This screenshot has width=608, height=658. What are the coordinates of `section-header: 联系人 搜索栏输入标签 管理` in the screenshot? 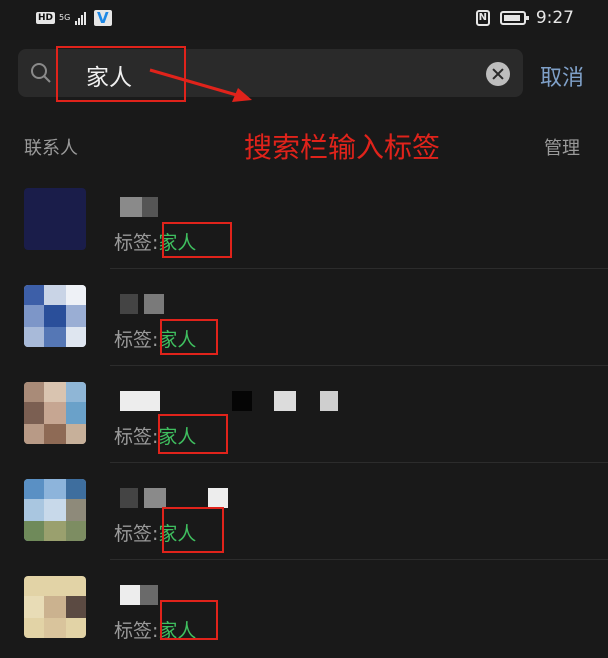 It's located at (304, 145).